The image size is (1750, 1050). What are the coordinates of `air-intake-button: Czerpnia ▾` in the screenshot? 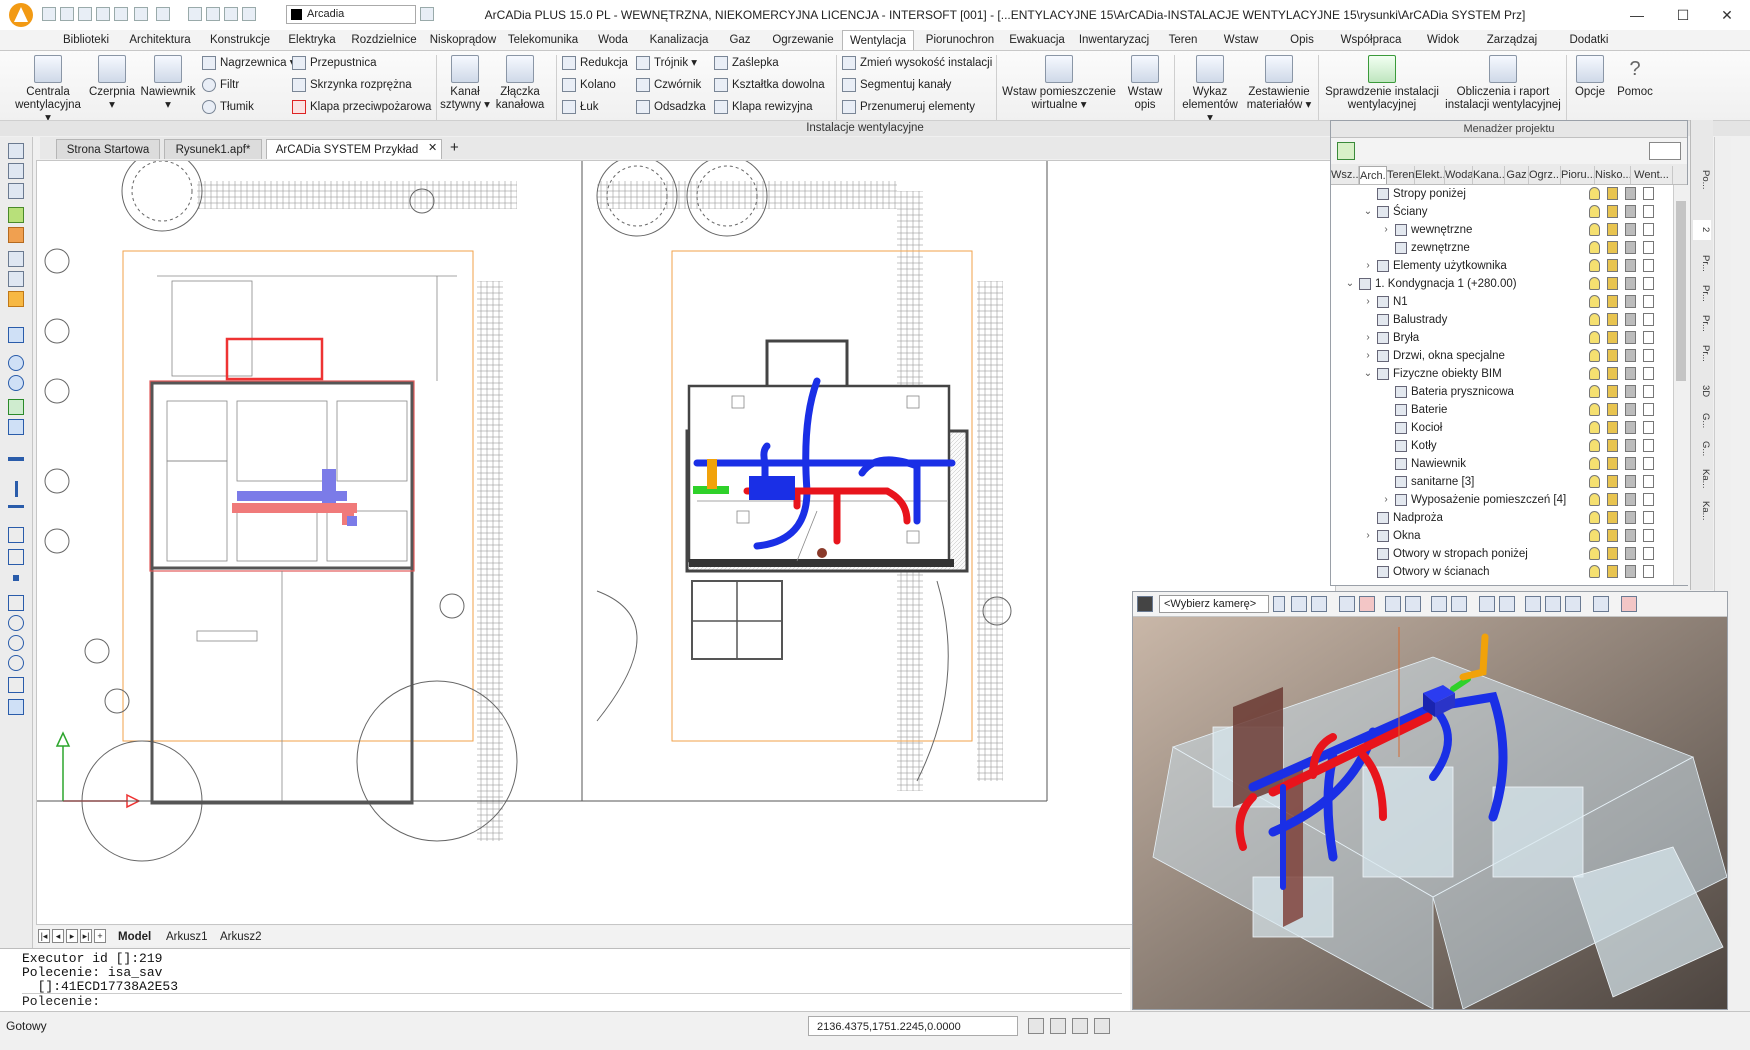 It's located at (112, 83).